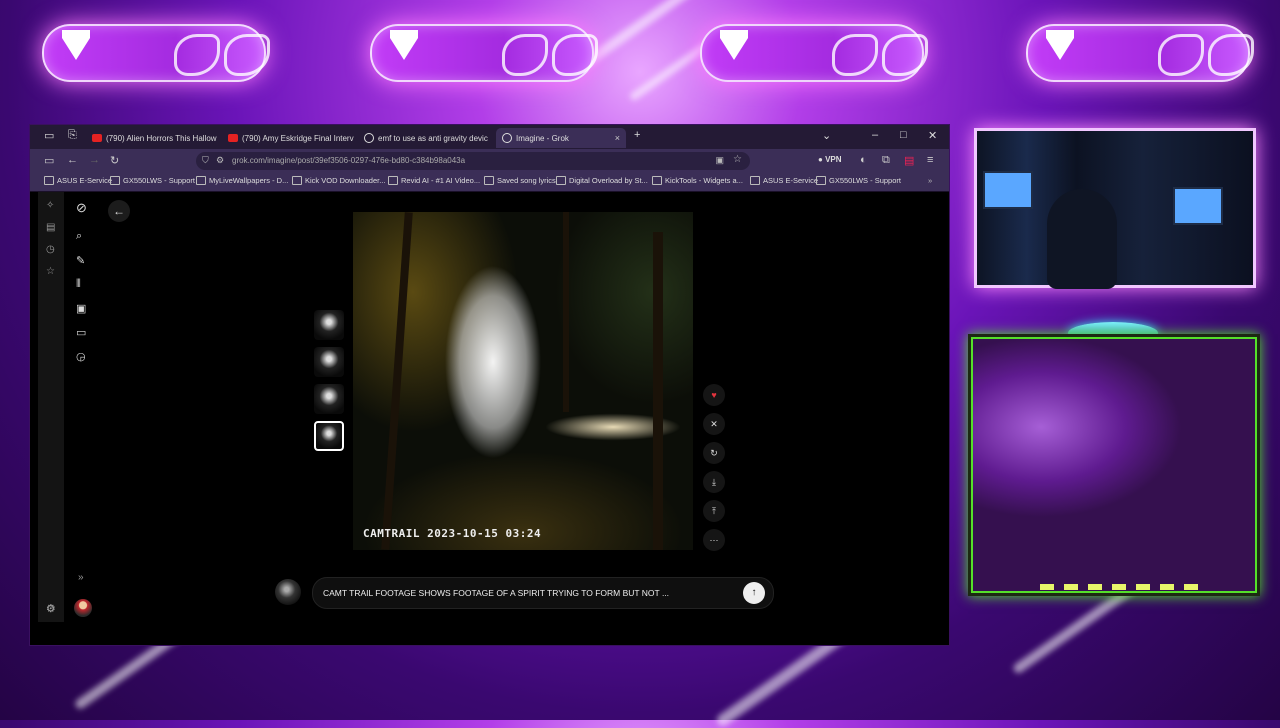  I want to click on more-icon: ⋯, so click(714, 540).